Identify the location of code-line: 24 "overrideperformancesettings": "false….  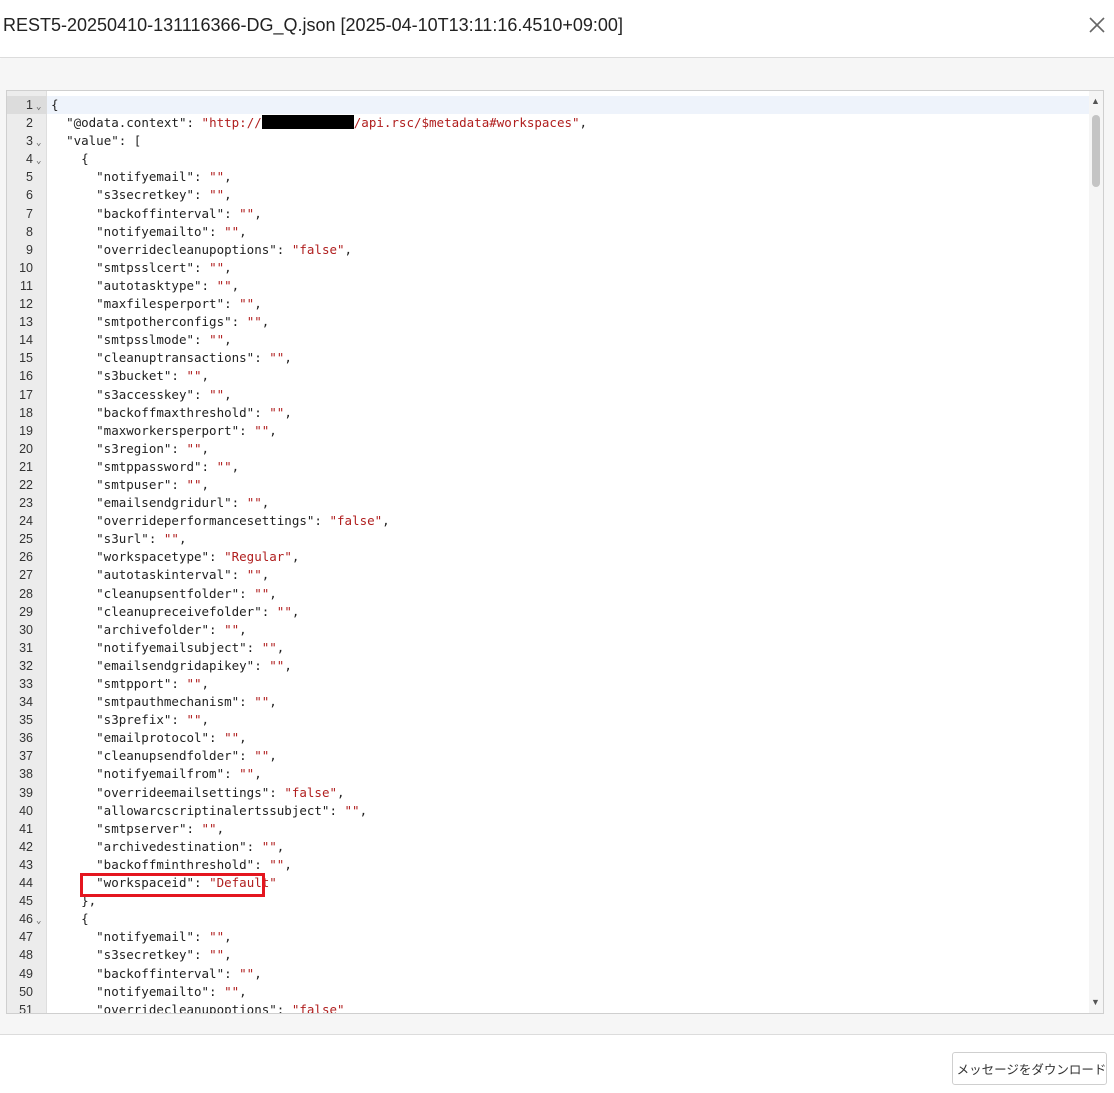
(549, 521).